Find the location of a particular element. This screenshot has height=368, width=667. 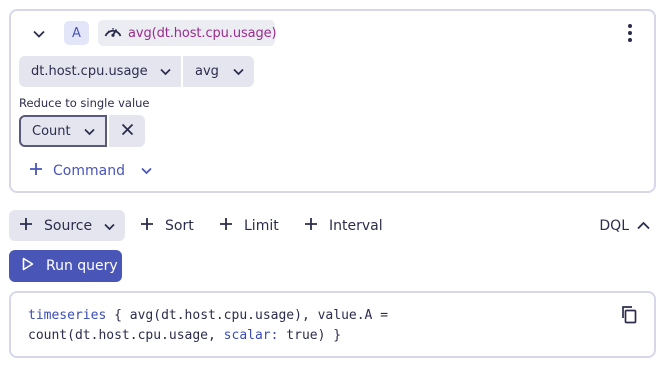

copy-icon is located at coordinates (630, 315).